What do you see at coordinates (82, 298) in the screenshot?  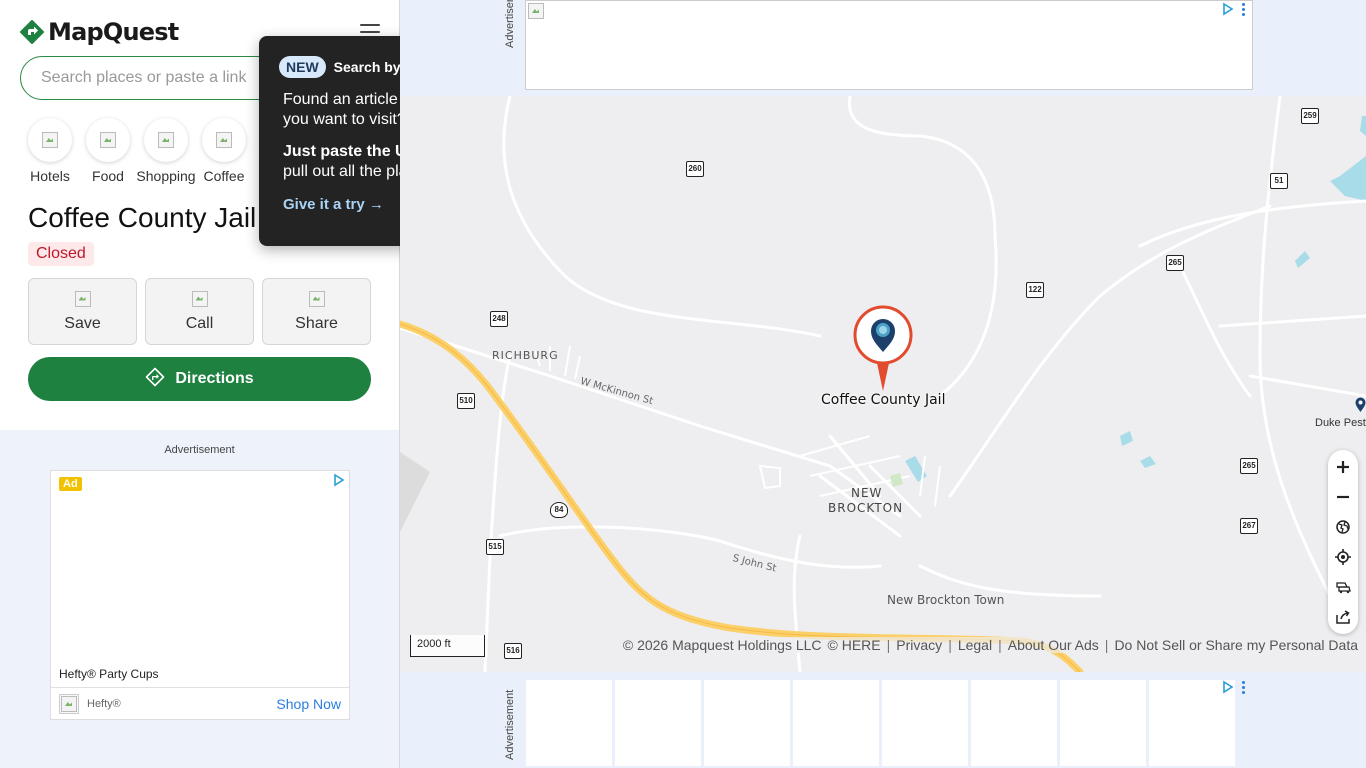 I see `save-icon` at bounding box center [82, 298].